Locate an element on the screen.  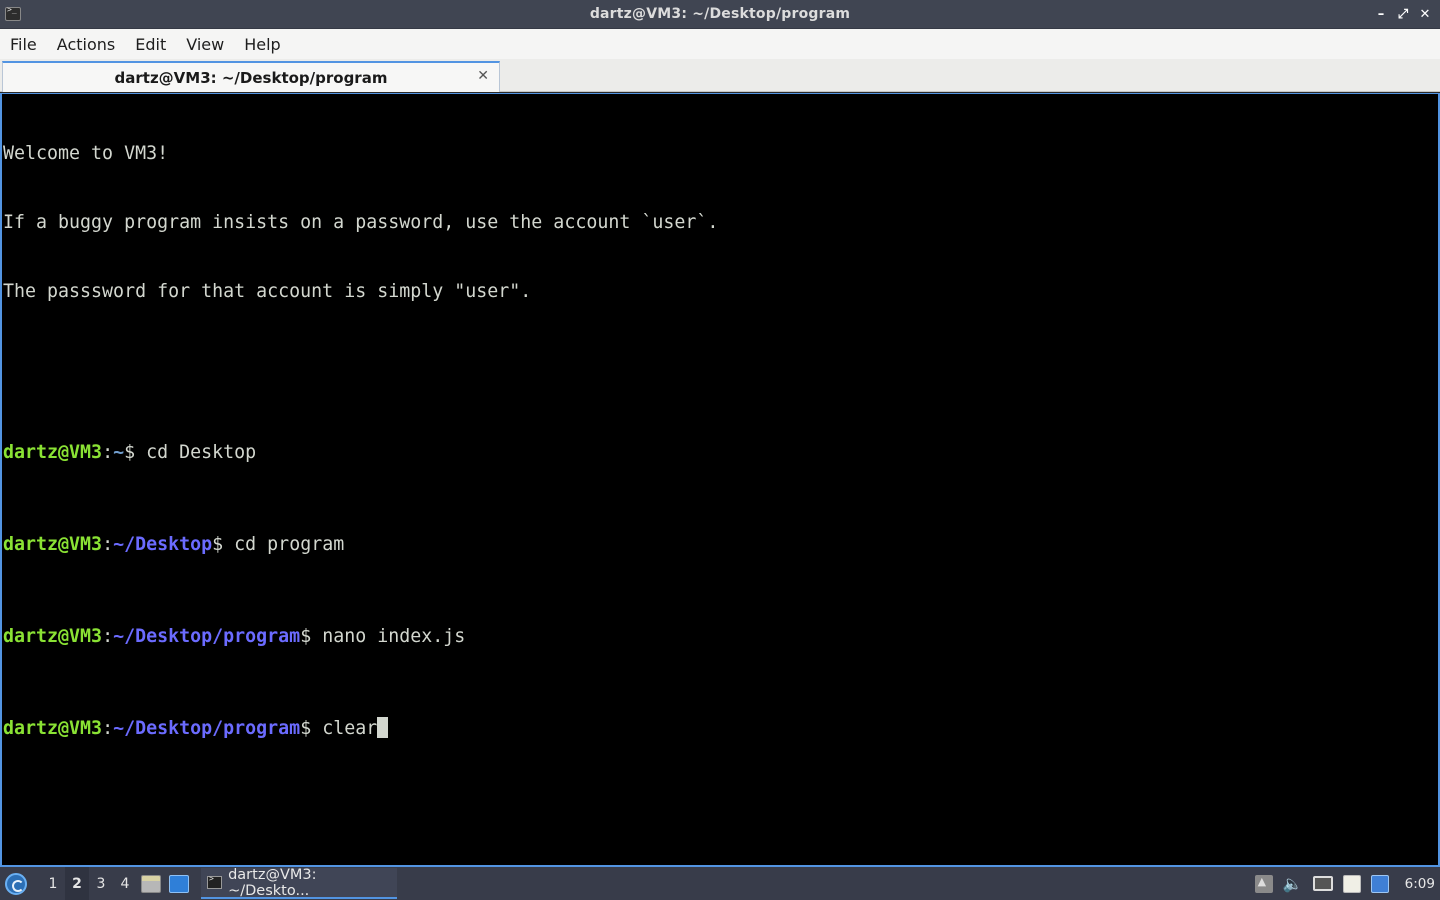
window-title: dartz@VM3: ~/Desktop/program is located at coordinates (720, 14).